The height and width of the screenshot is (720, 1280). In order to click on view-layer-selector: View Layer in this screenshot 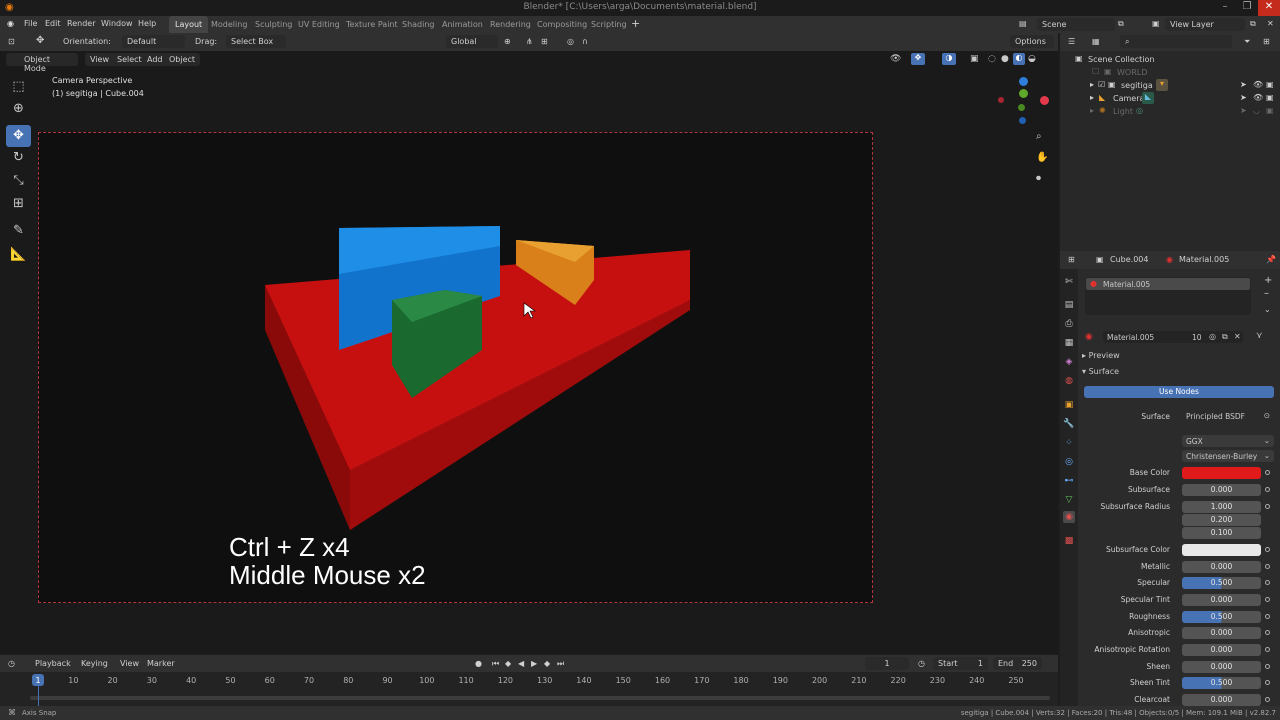, I will do `click(1205, 24)`.